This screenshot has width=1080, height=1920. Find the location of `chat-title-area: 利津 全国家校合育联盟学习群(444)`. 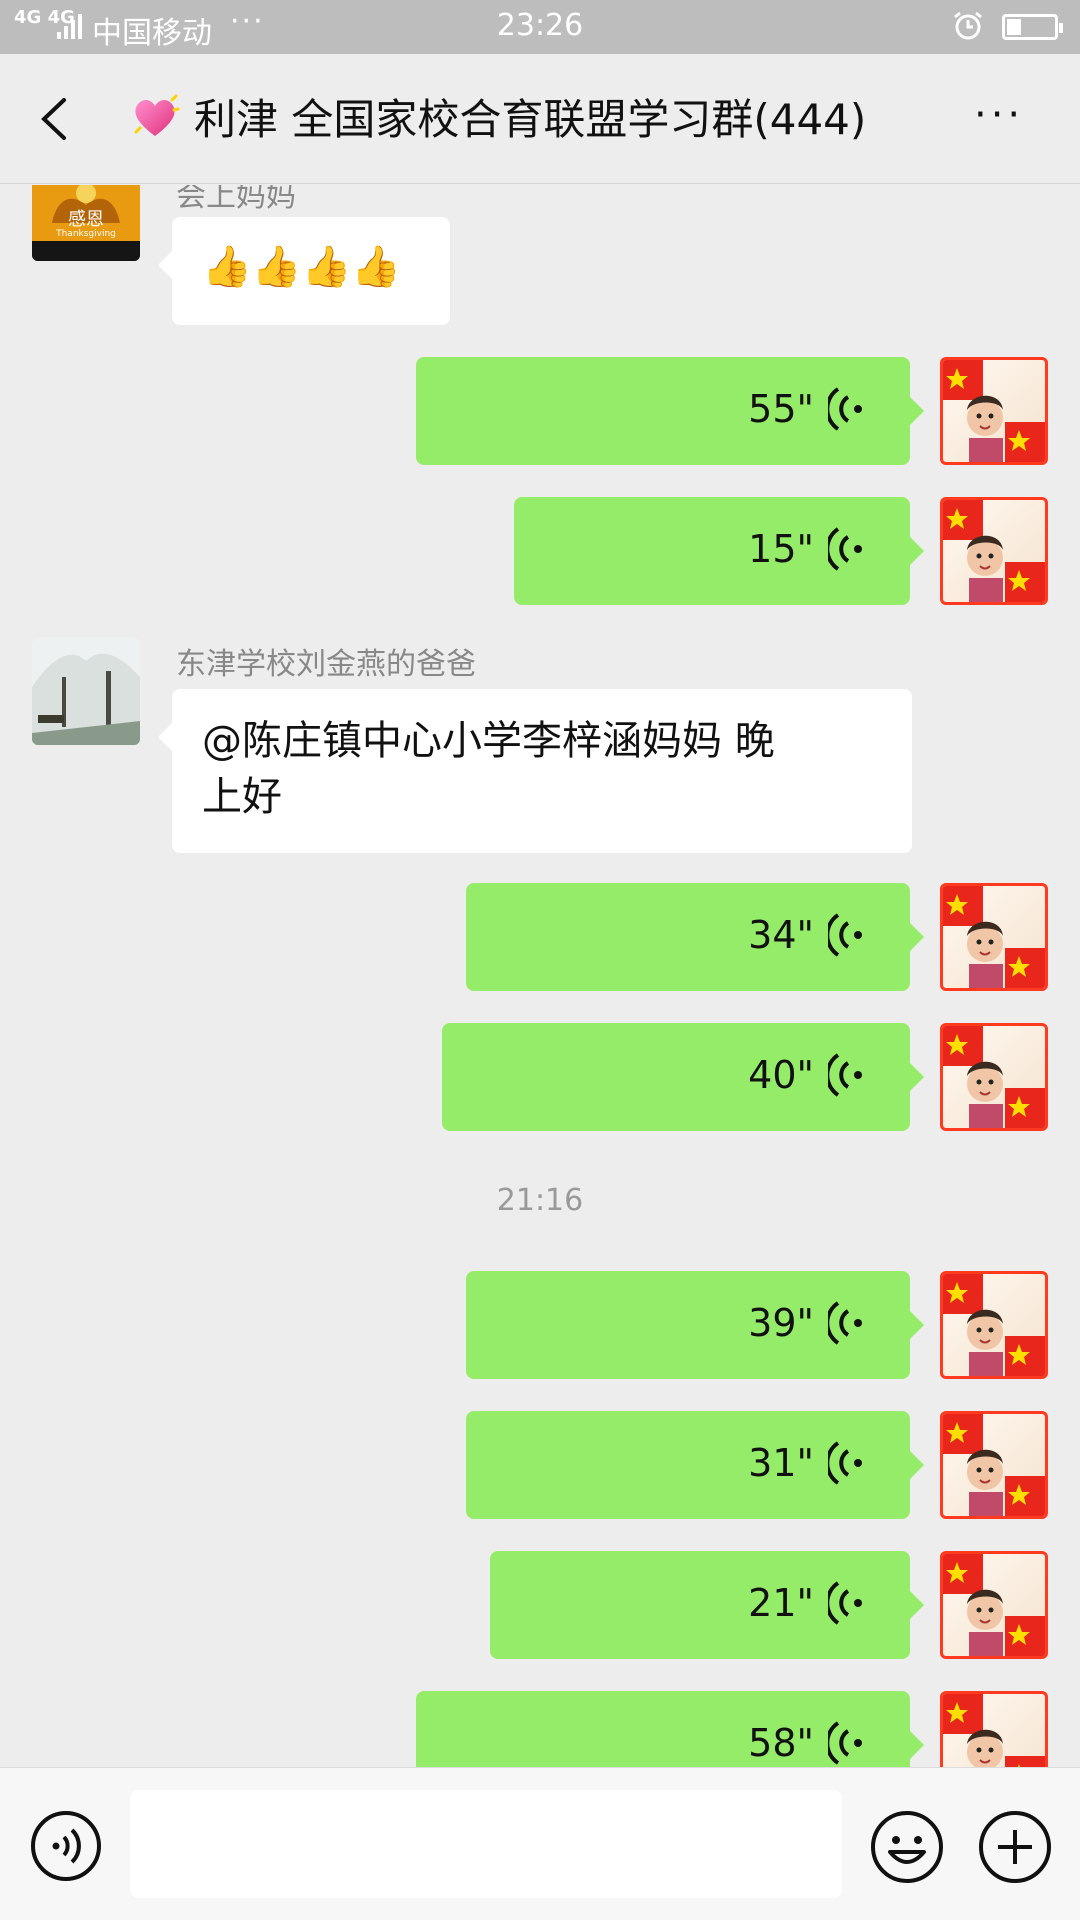

chat-title-area: 利津 全国家校合育联盟学习群(444) is located at coordinates (540, 116).